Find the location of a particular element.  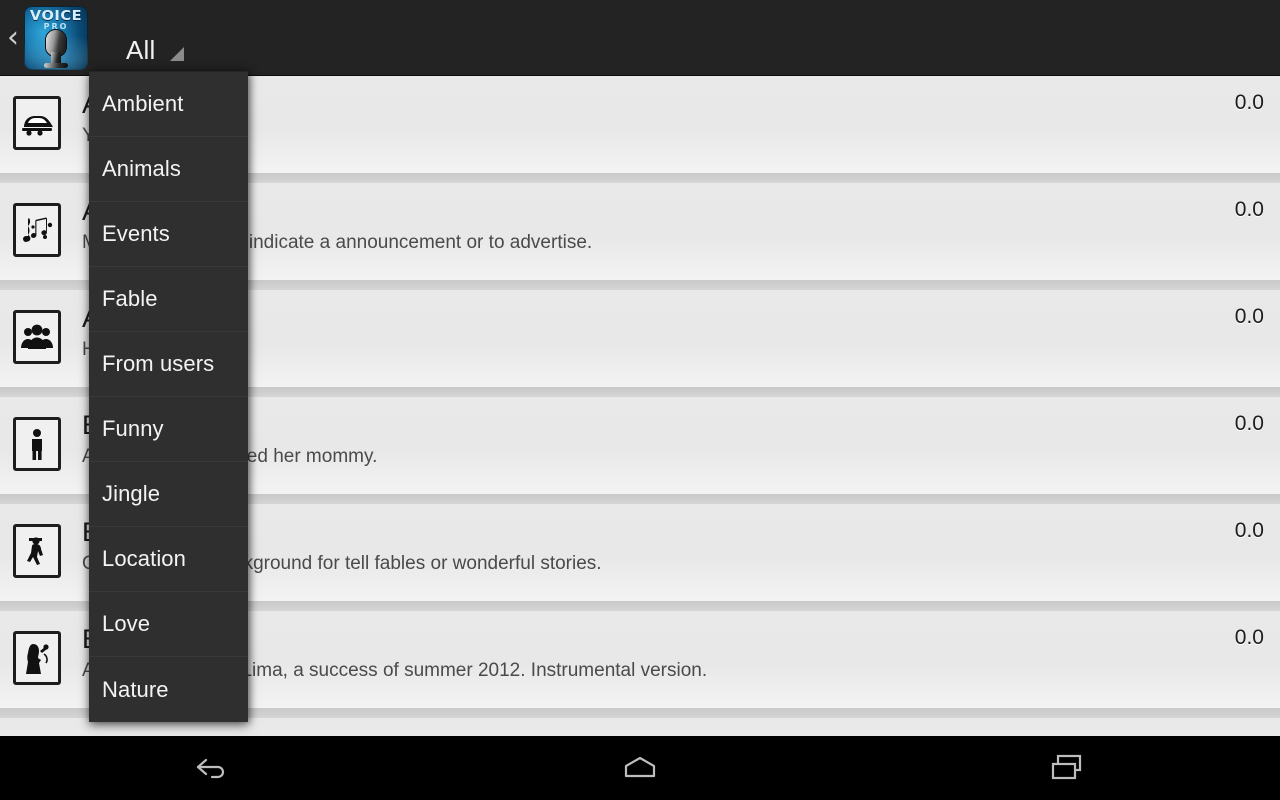

list-item-description: A b cause she wanted her mommy. is located at coordinates (230, 456).